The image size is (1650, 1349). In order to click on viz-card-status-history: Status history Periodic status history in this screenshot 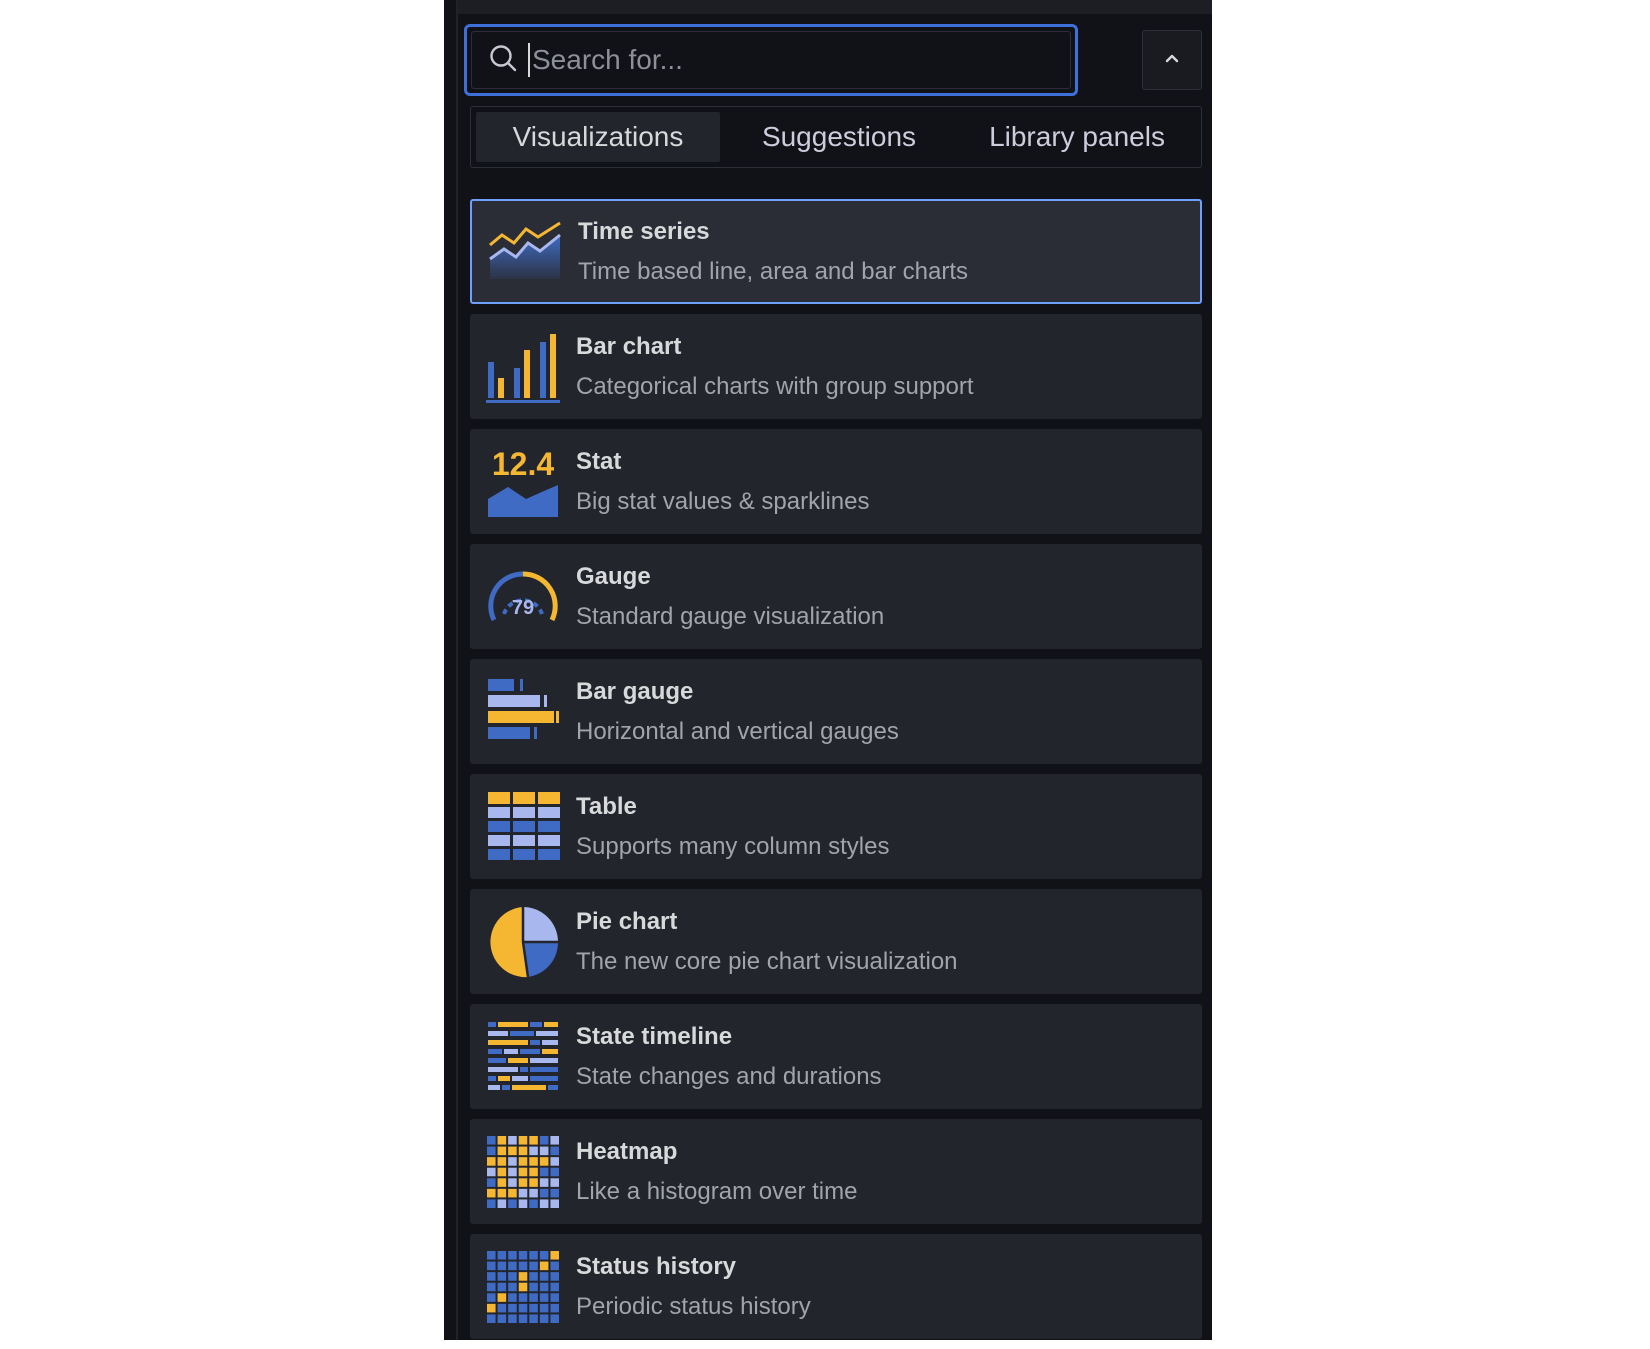, I will do `click(836, 1286)`.